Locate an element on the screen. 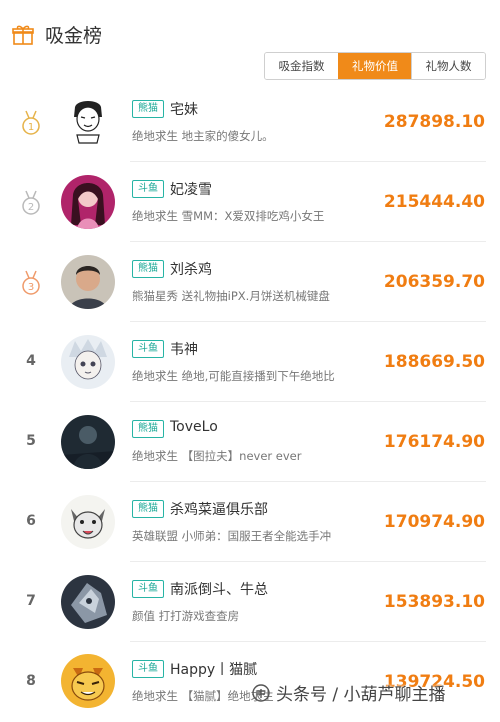 The width and height of the screenshot is (500, 722). svg-text: 2 is located at coordinates (31, 207).